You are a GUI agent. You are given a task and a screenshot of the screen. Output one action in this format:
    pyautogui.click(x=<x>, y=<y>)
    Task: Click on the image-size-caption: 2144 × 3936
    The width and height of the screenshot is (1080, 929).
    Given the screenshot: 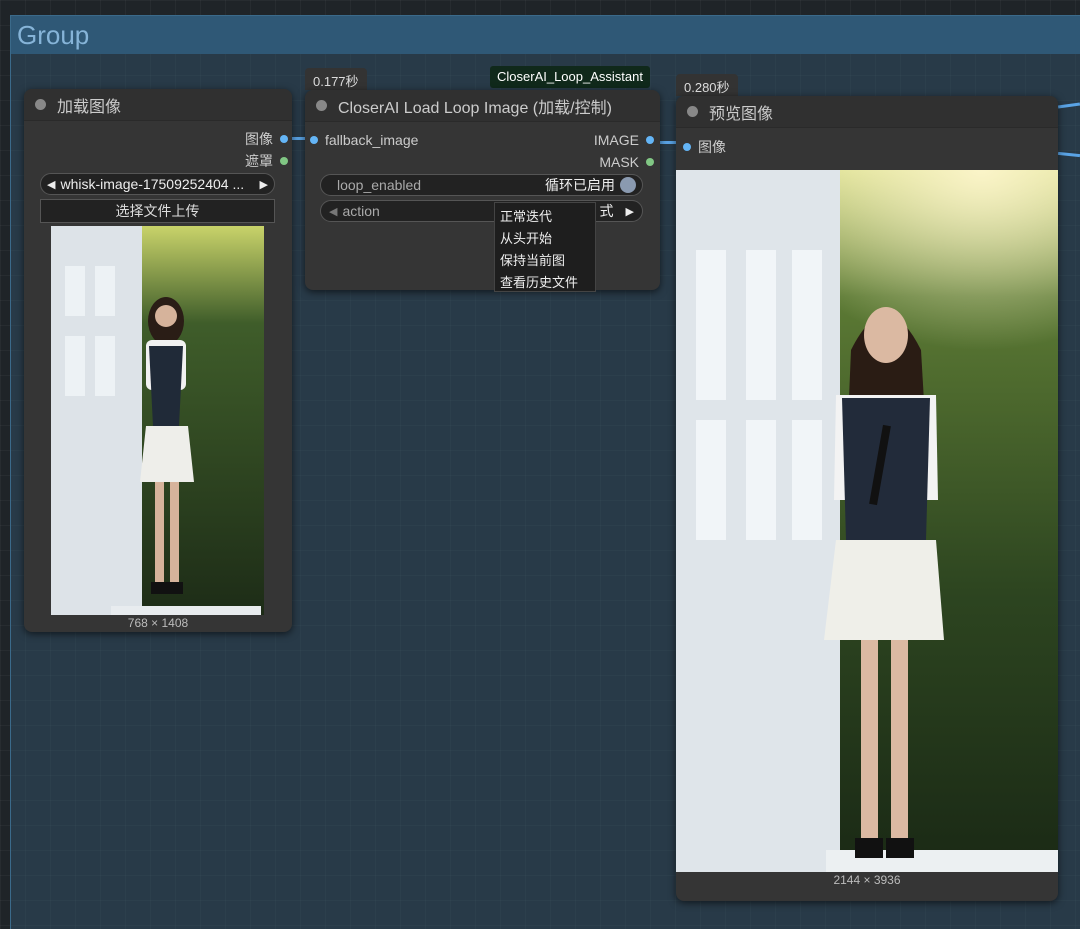 What is the action you would take?
    pyautogui.click(x=867, y=880)
    